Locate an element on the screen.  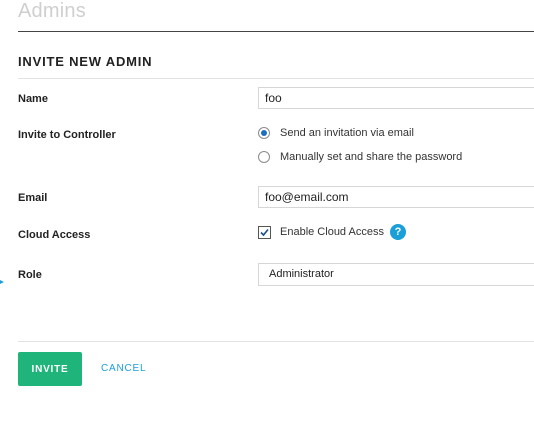
email-input is located at coordinates (396, 197).